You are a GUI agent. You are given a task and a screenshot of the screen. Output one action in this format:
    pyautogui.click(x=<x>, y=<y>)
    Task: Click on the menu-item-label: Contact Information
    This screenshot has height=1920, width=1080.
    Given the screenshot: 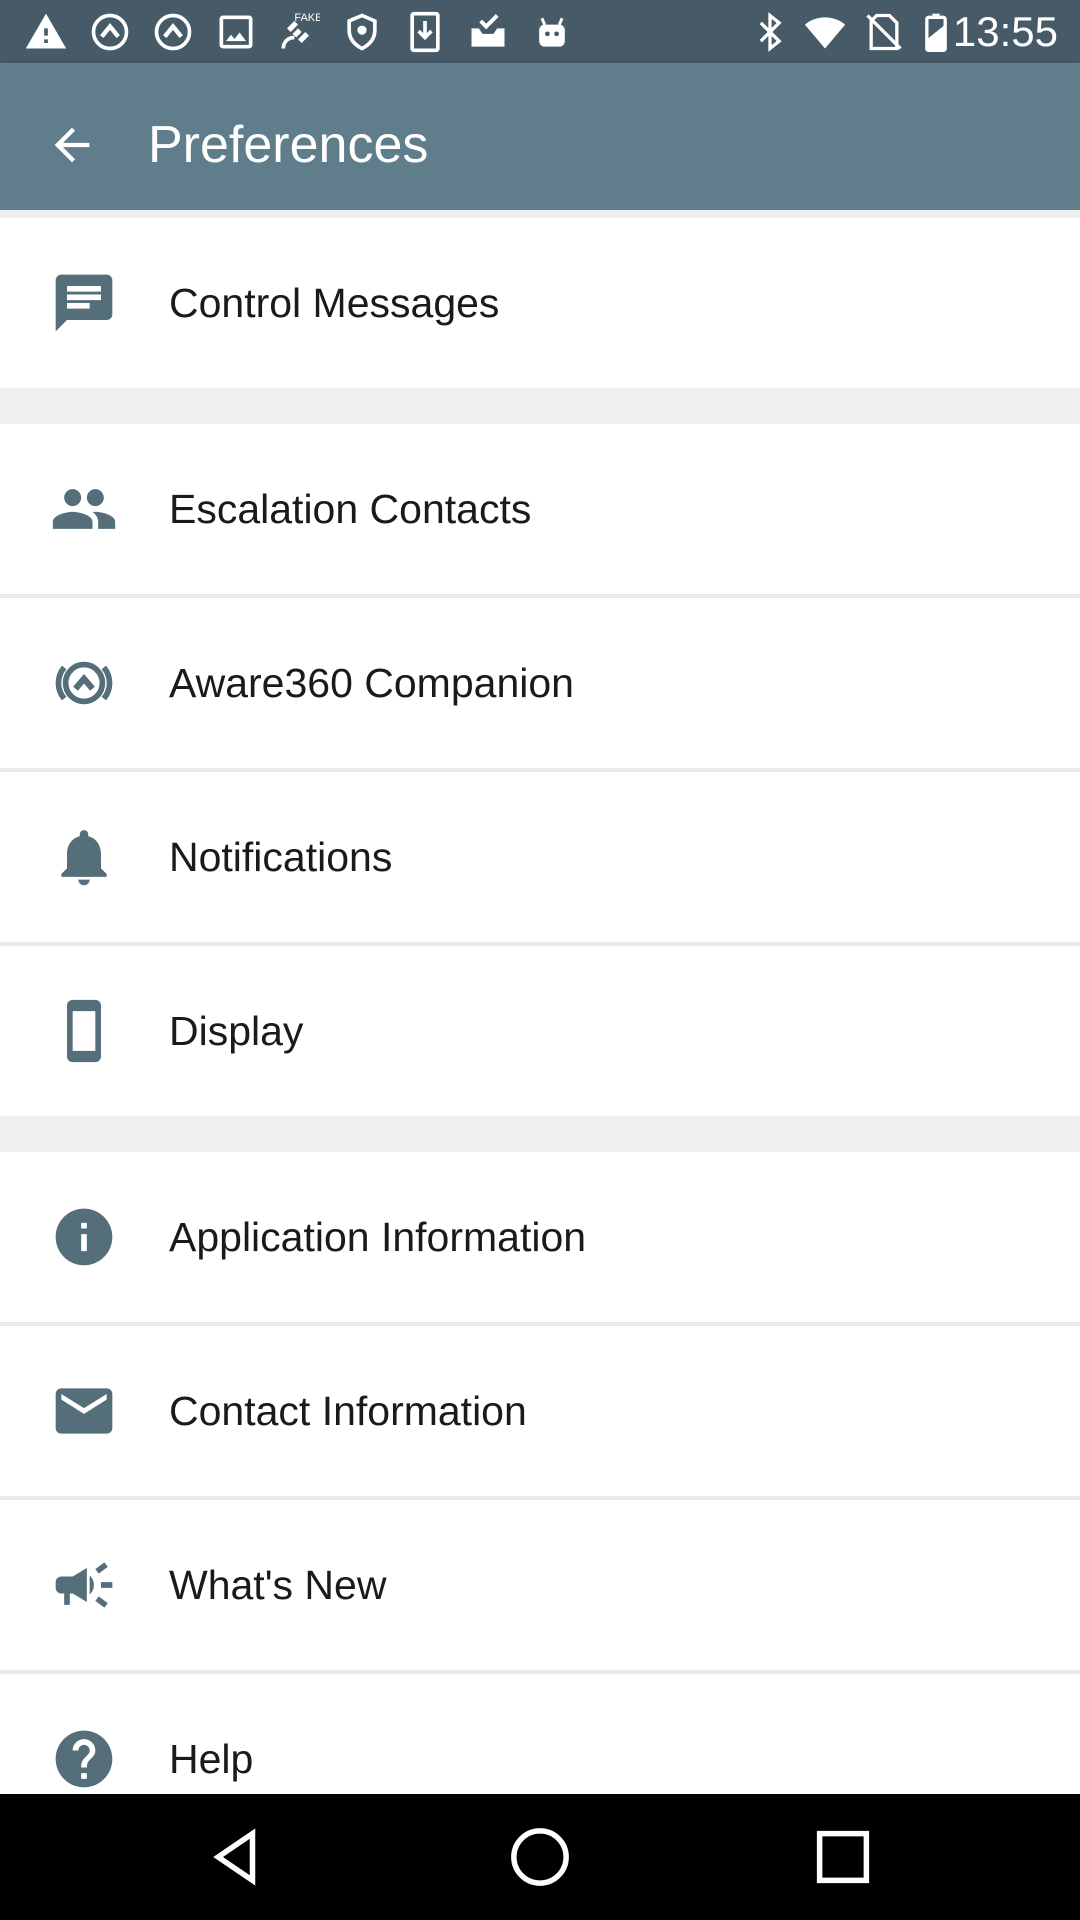 What is the action you would take?
    pyautogui.click(x=348, y=1410)
    